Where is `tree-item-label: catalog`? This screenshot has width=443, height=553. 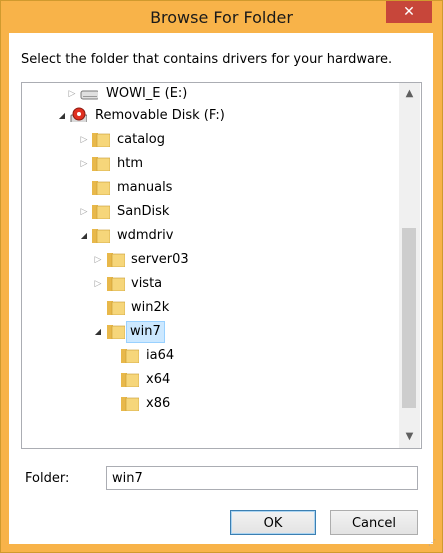
tree-item-label: catalog is located at coordinates (141, 139).